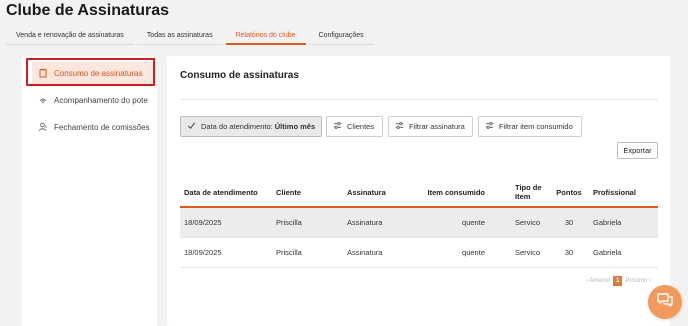 Image resolution: width=688 pixels, height=326 pixels. I want to click on column-header: Assinatura, so click(379, 193).